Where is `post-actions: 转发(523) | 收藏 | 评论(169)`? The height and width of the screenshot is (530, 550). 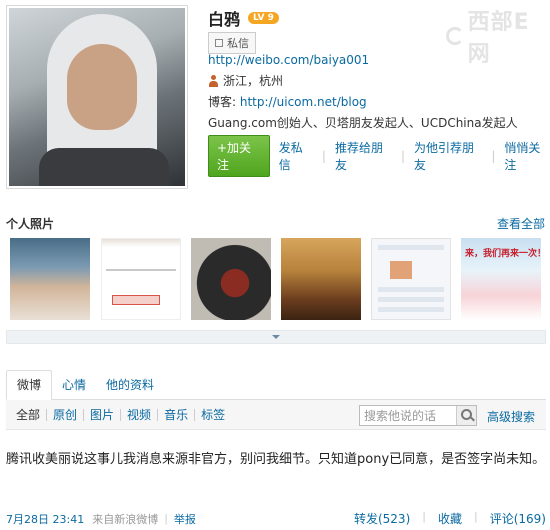
post-actions: 转发(523) | 收藏 | 评论(169) is located at coordinates (450, 518).